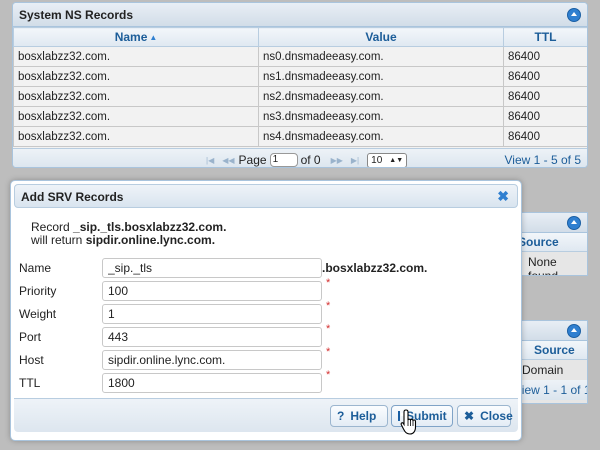  What do you see at coordinates (38, 291) in the screenshot?
I see `priority-label: Priority` at bounding box center [38, 291].